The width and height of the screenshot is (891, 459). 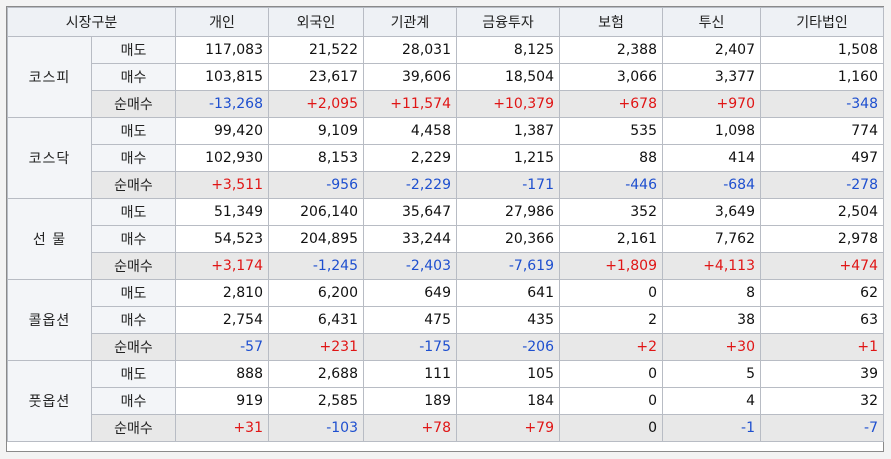 I want to click on value-cell: 435, so click(x=508, y=320).